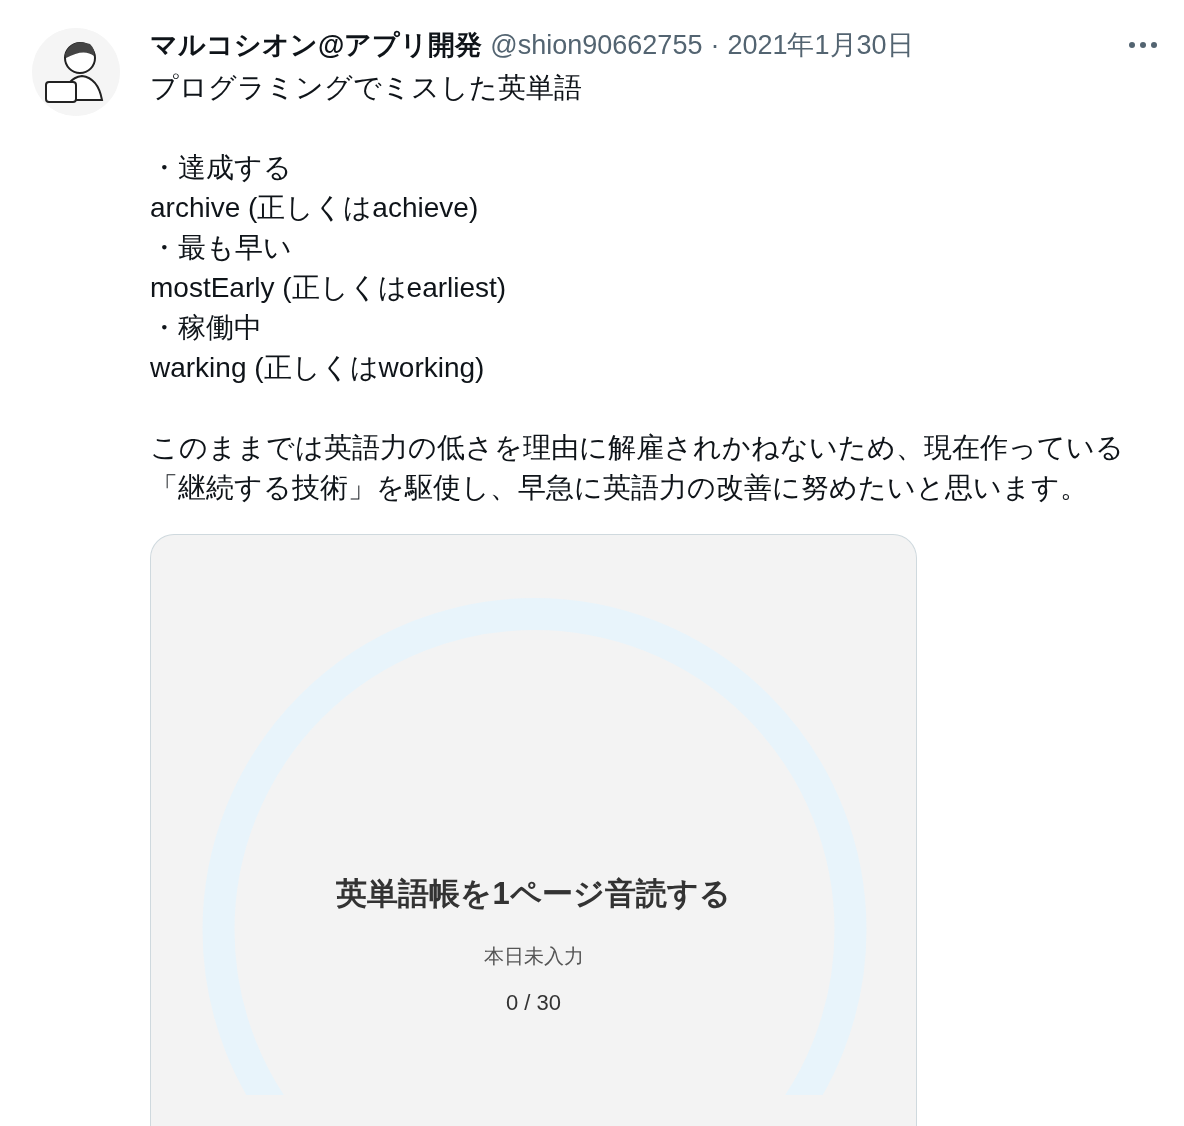 The image size is (1184, 1126). I want to click on tweet-date: 2021年1月30日, so click(820, 45).